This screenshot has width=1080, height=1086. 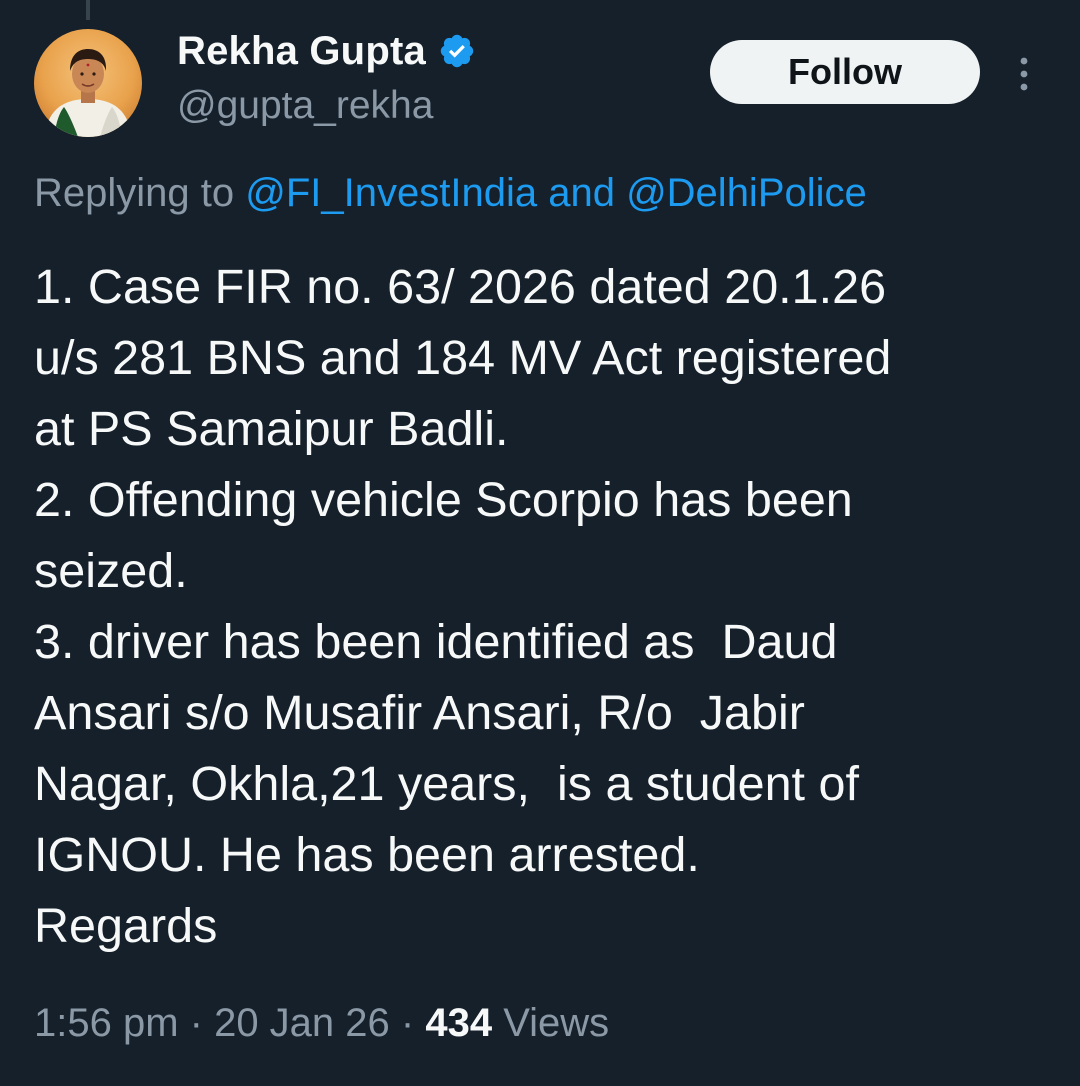 What do you see at coordinates (845, 72) in the screenshot?
I see `follow-button: Follow` at bounding box center [845, 72].